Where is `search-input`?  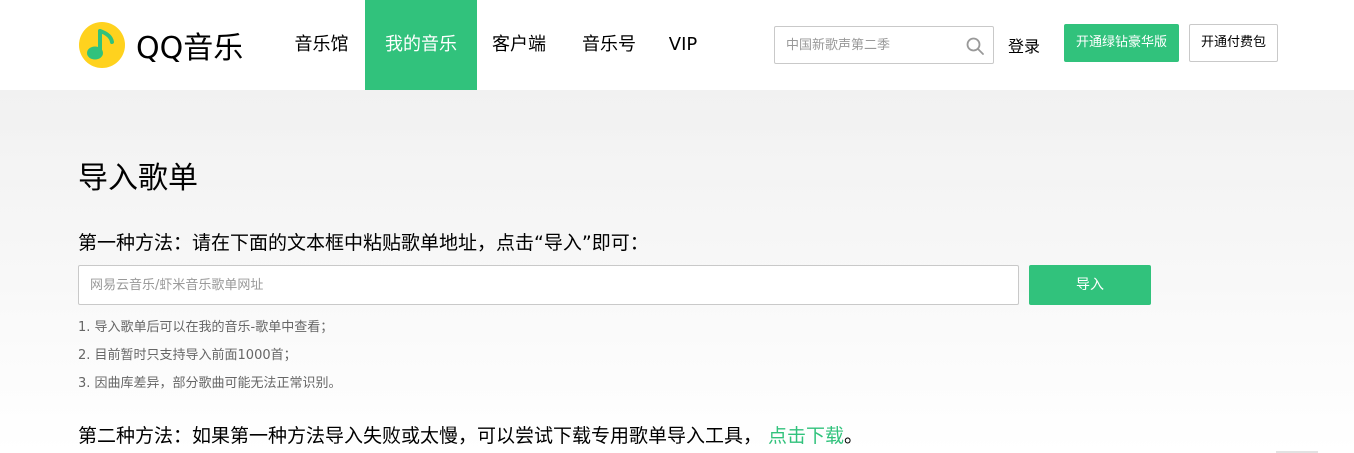 search-input is located at coordinates (865, 45).